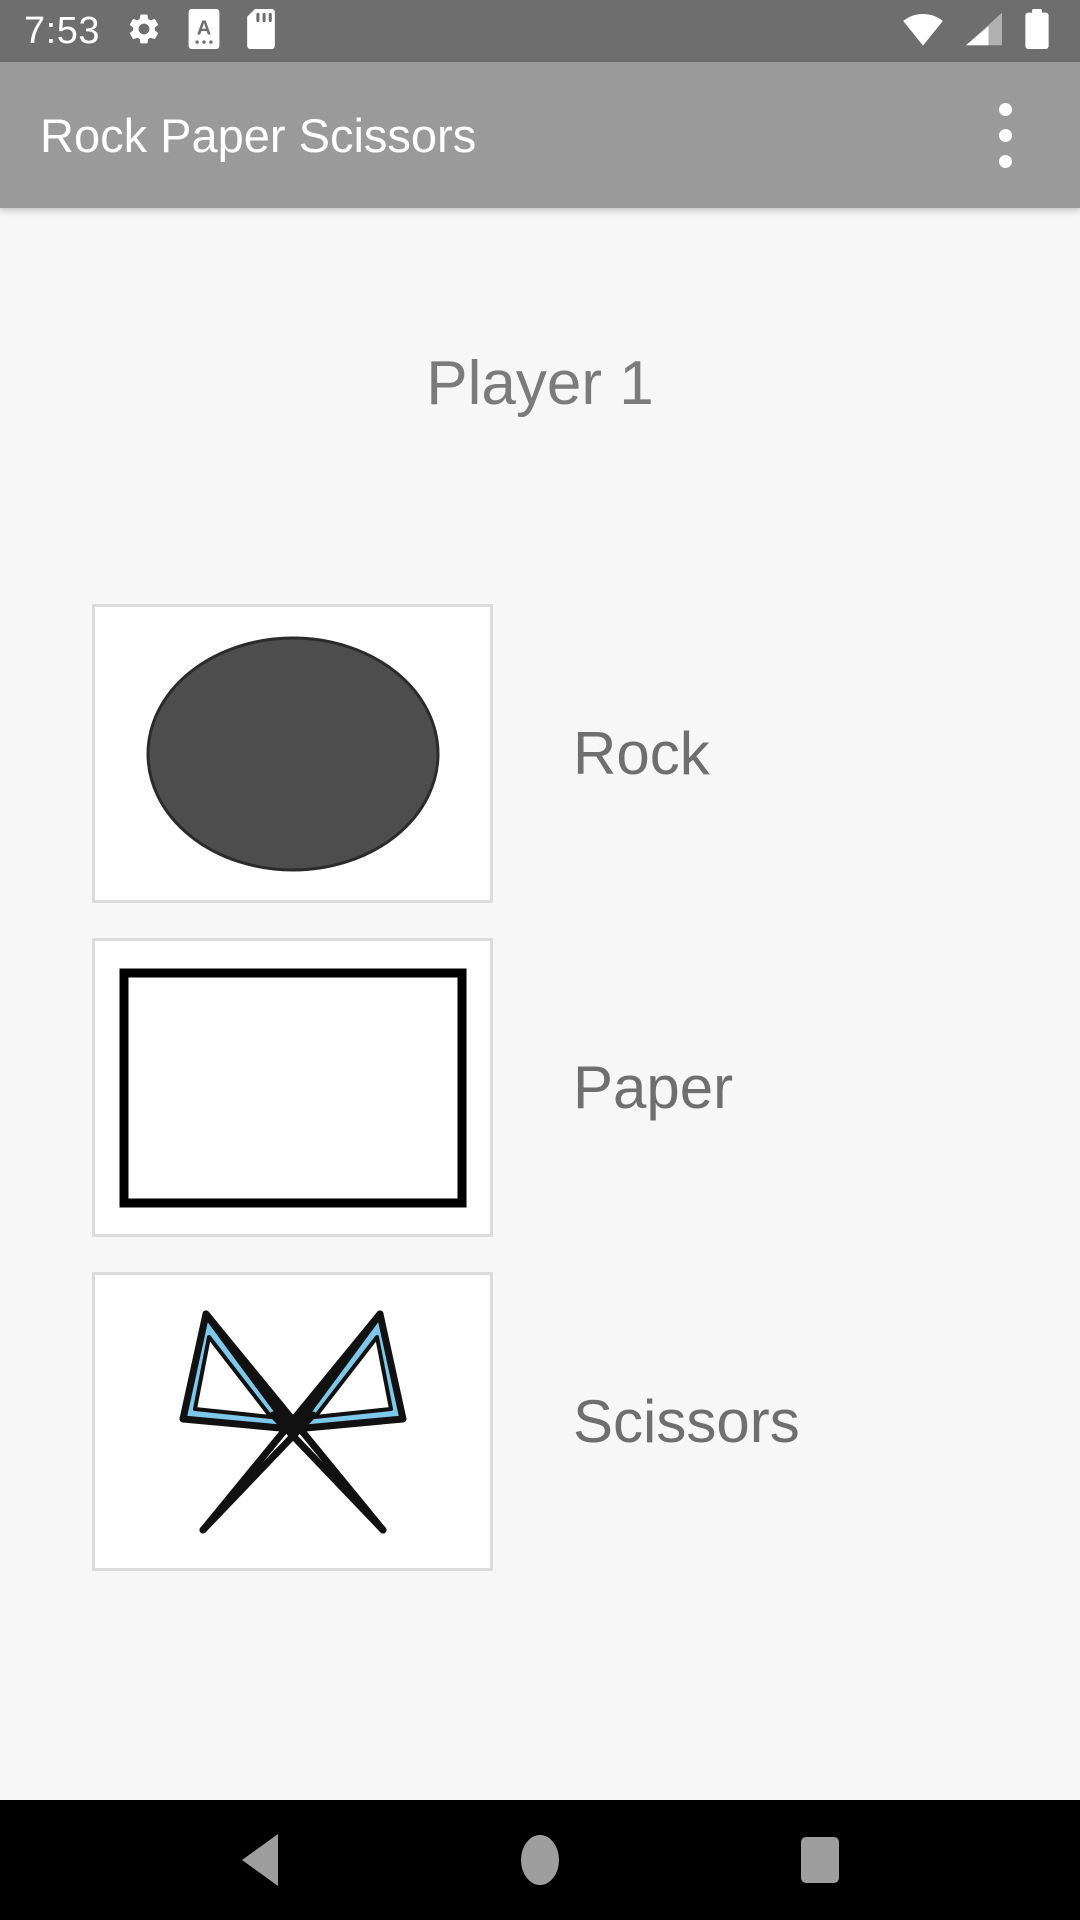  Describe the element at coordinates (540, 31) in the screenshot. I see `status-bar: 7:53 A` at that location.